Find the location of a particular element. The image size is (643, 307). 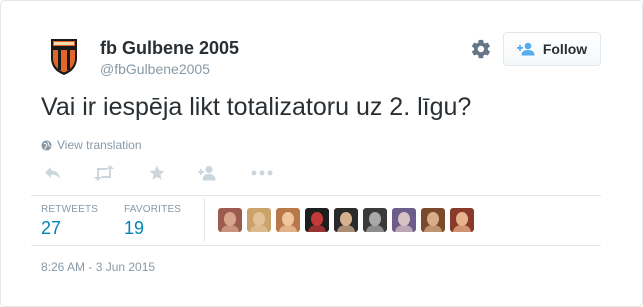

globe-icon is located at coordinates (46, 145).